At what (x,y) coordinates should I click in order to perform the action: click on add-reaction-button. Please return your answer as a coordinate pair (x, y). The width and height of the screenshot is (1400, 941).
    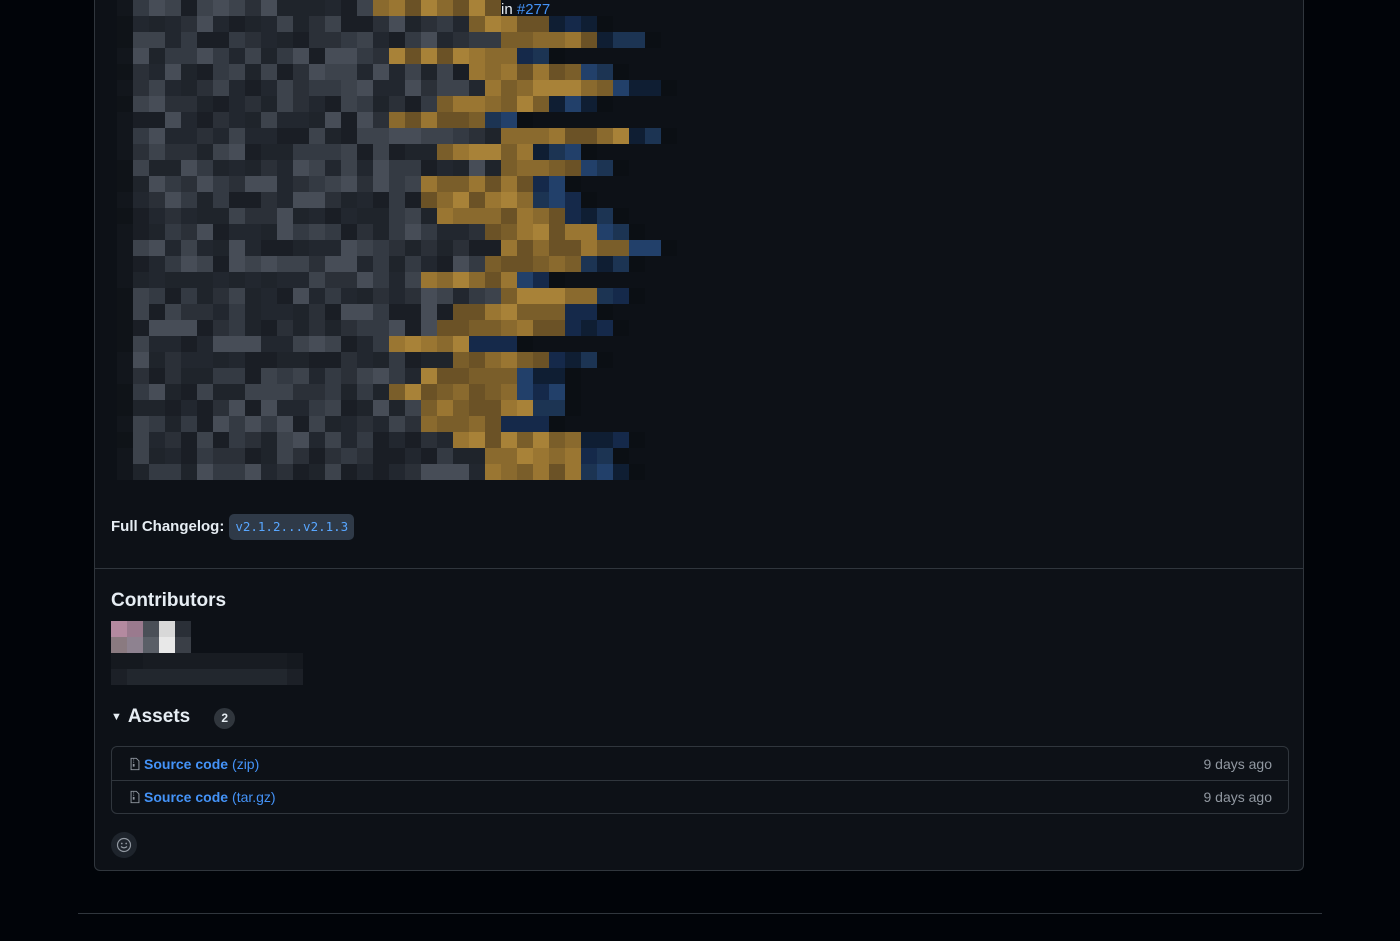
    Looking at the image, I should click on (124, 845).